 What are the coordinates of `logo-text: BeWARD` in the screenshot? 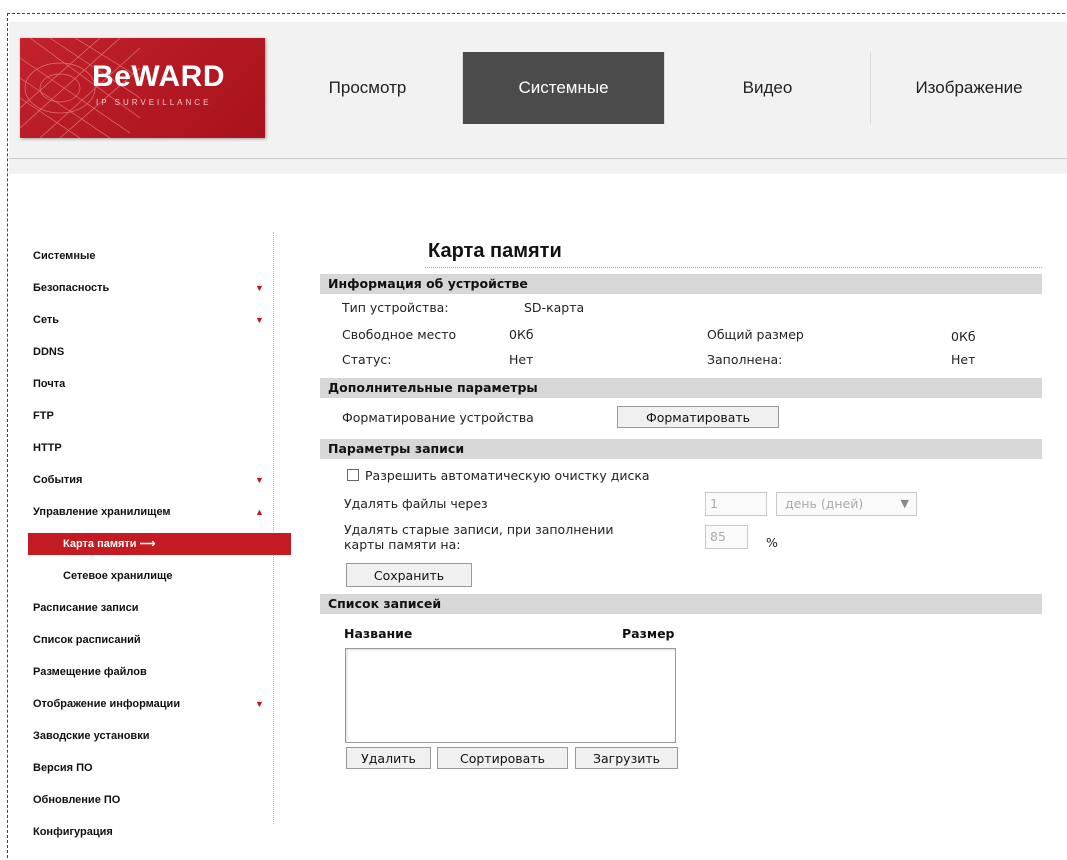 It's located at (159, 76).